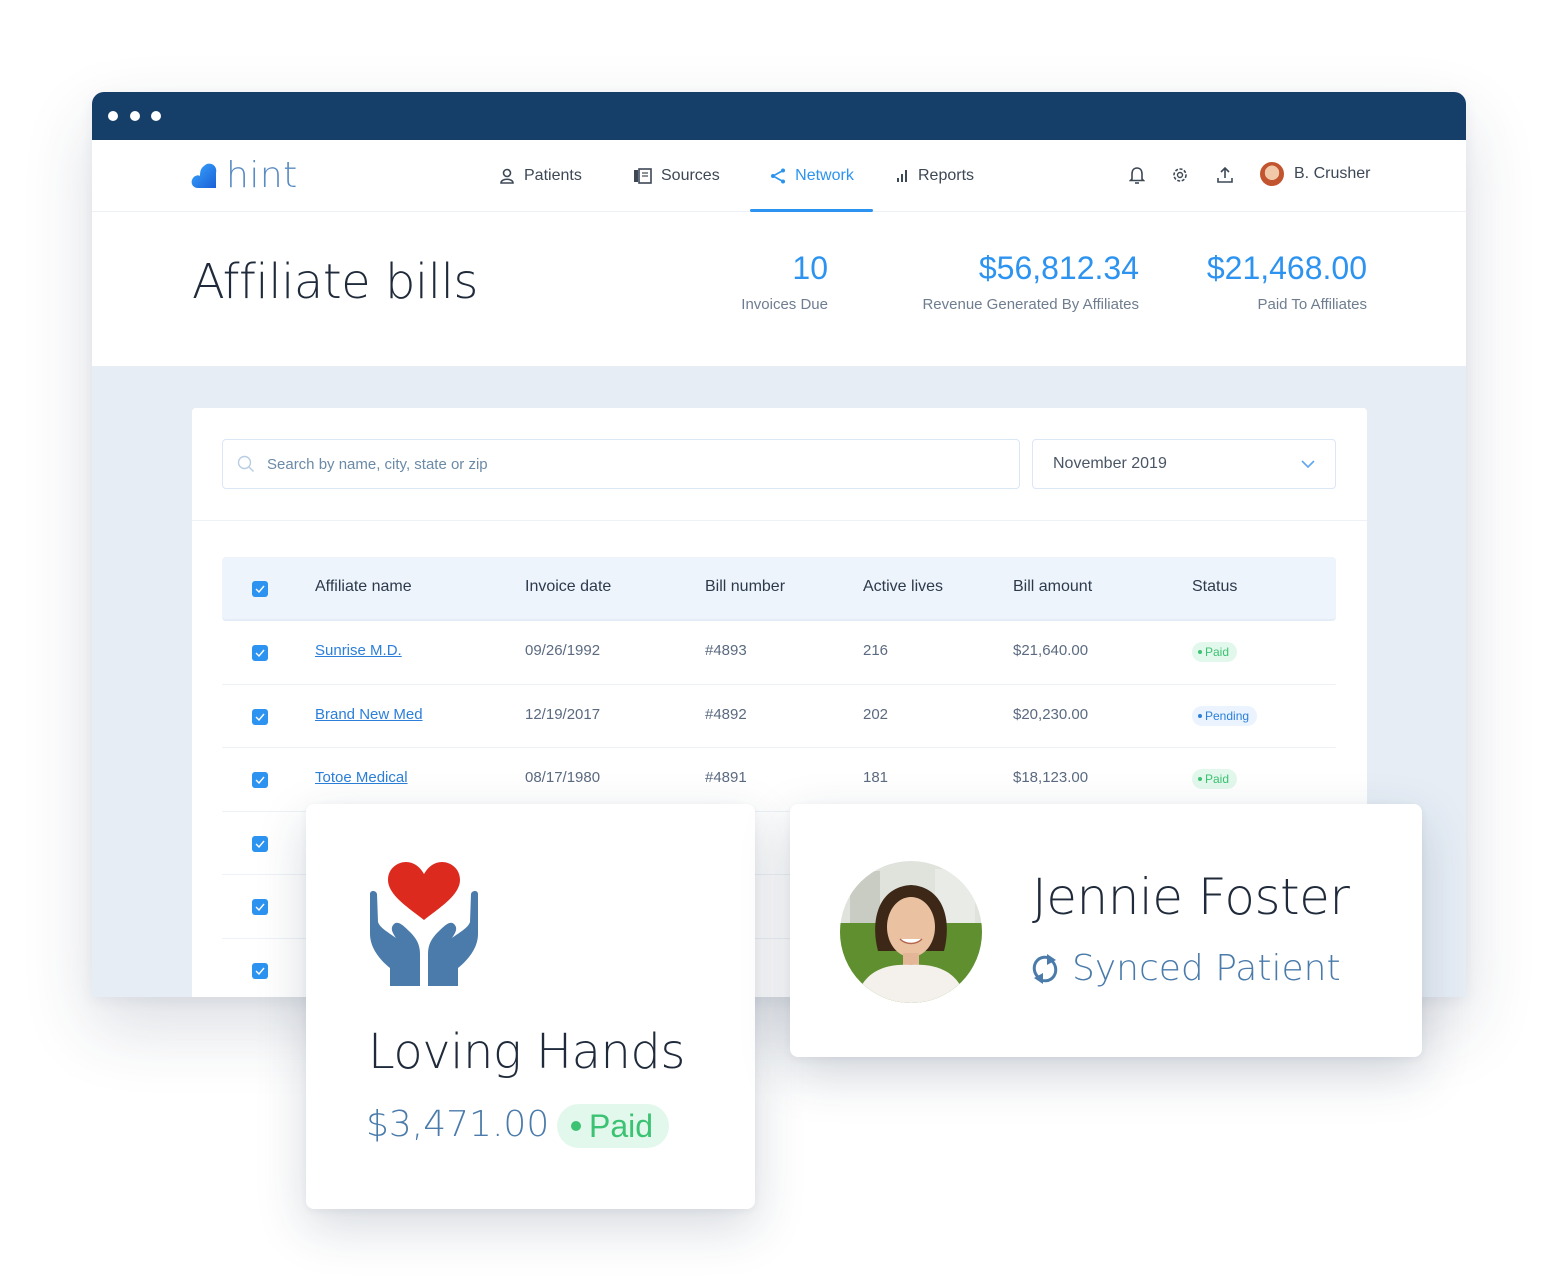  I want to click on select-all-checkbox, so click(260, 589).